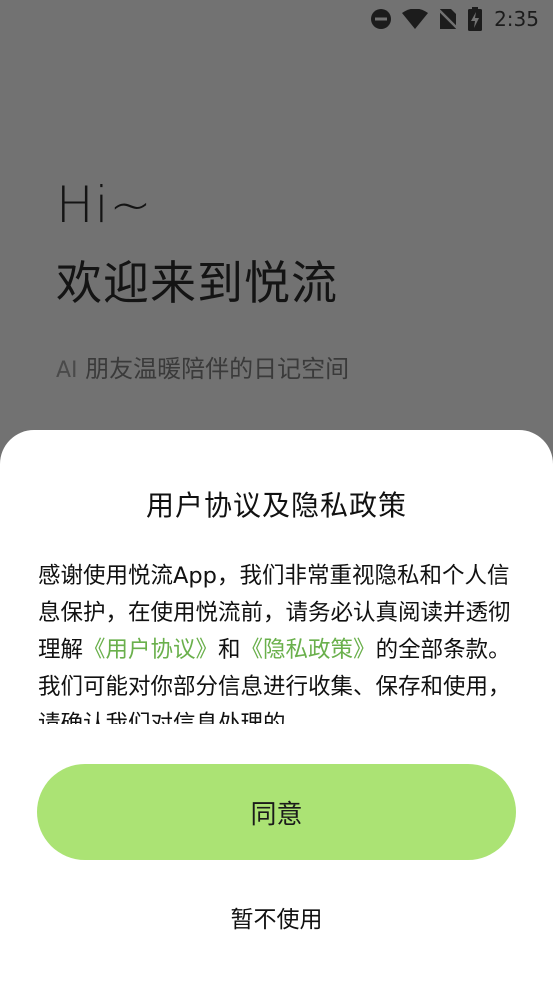  I want to click on tagline: AI 朋友温暖陪伴的日记空间, so click(202, 366).